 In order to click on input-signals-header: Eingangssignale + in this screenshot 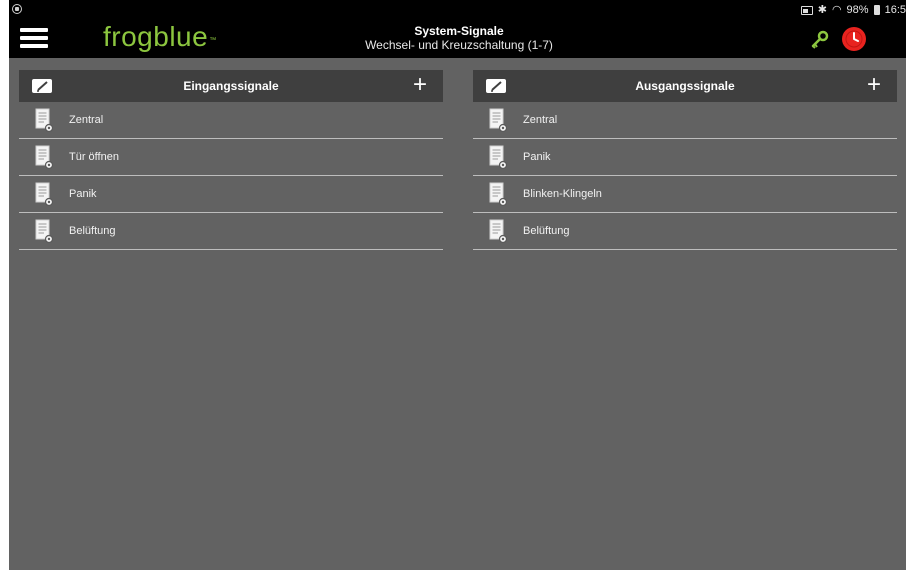, I will do `click(231, 86)`.